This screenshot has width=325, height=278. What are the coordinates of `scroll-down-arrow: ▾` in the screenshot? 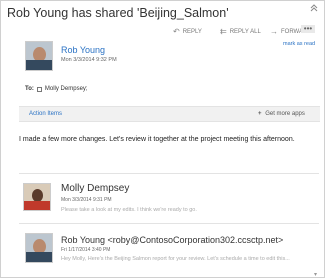 It's located at (317, 270).